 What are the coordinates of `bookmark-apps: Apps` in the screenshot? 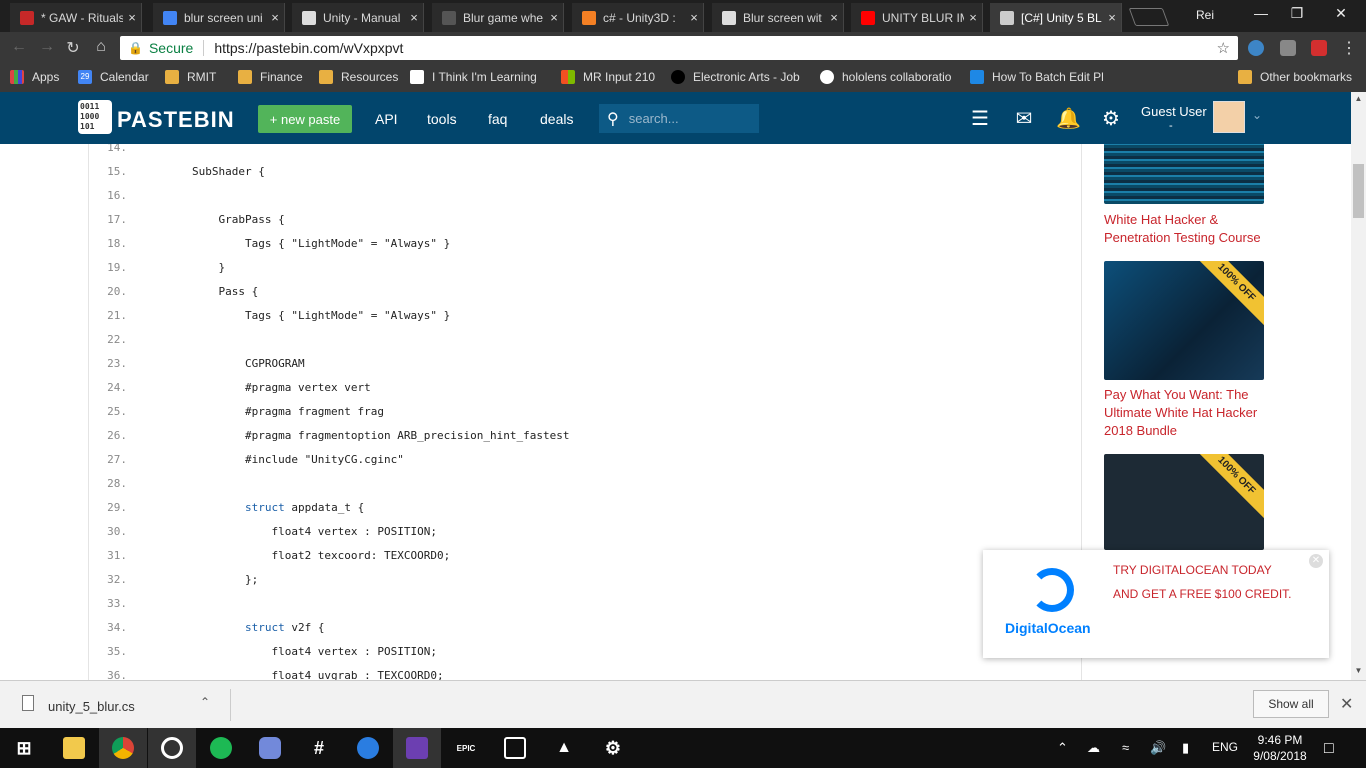 It's located at (34, 77).